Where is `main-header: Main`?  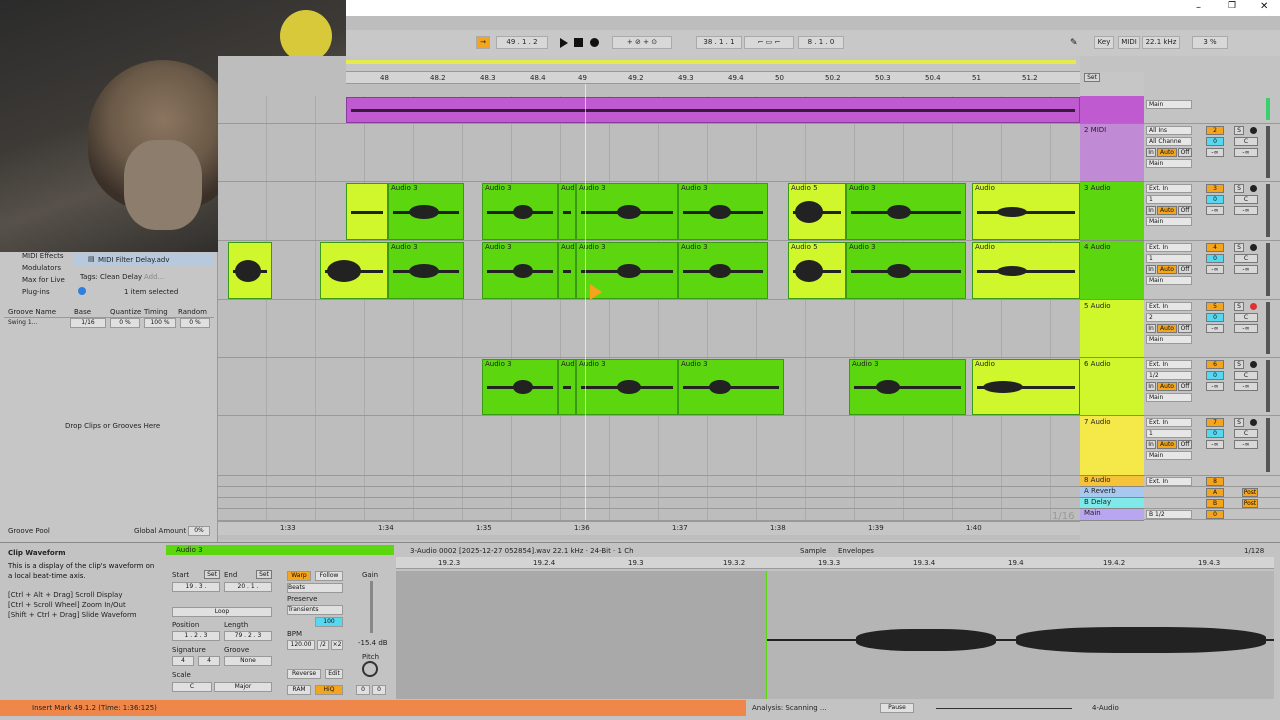
main-header: Main is located at coordinates (1112, 515).